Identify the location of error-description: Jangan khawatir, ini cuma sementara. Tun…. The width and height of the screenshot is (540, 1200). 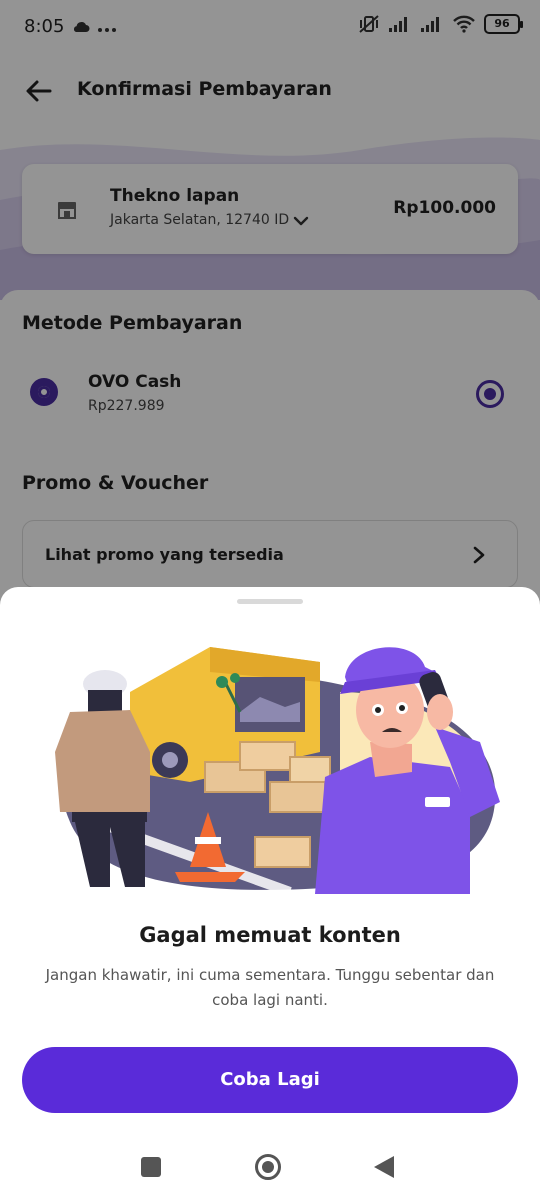
(270, 987).